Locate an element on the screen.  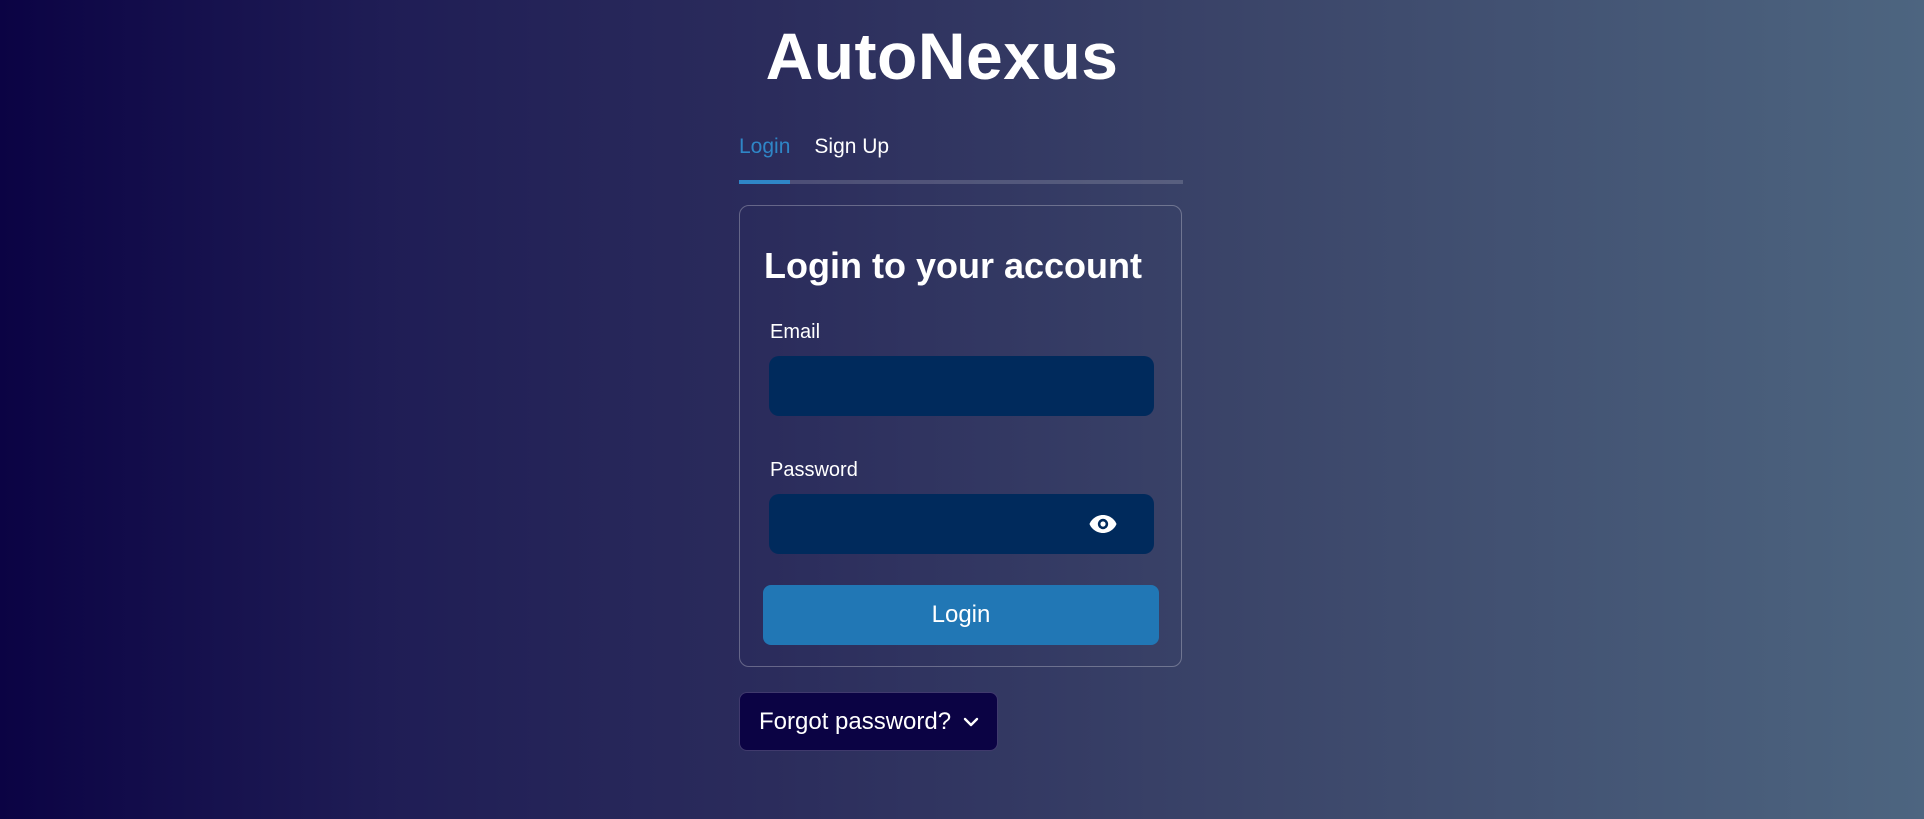
email-field is located at coordinates (961, 386).